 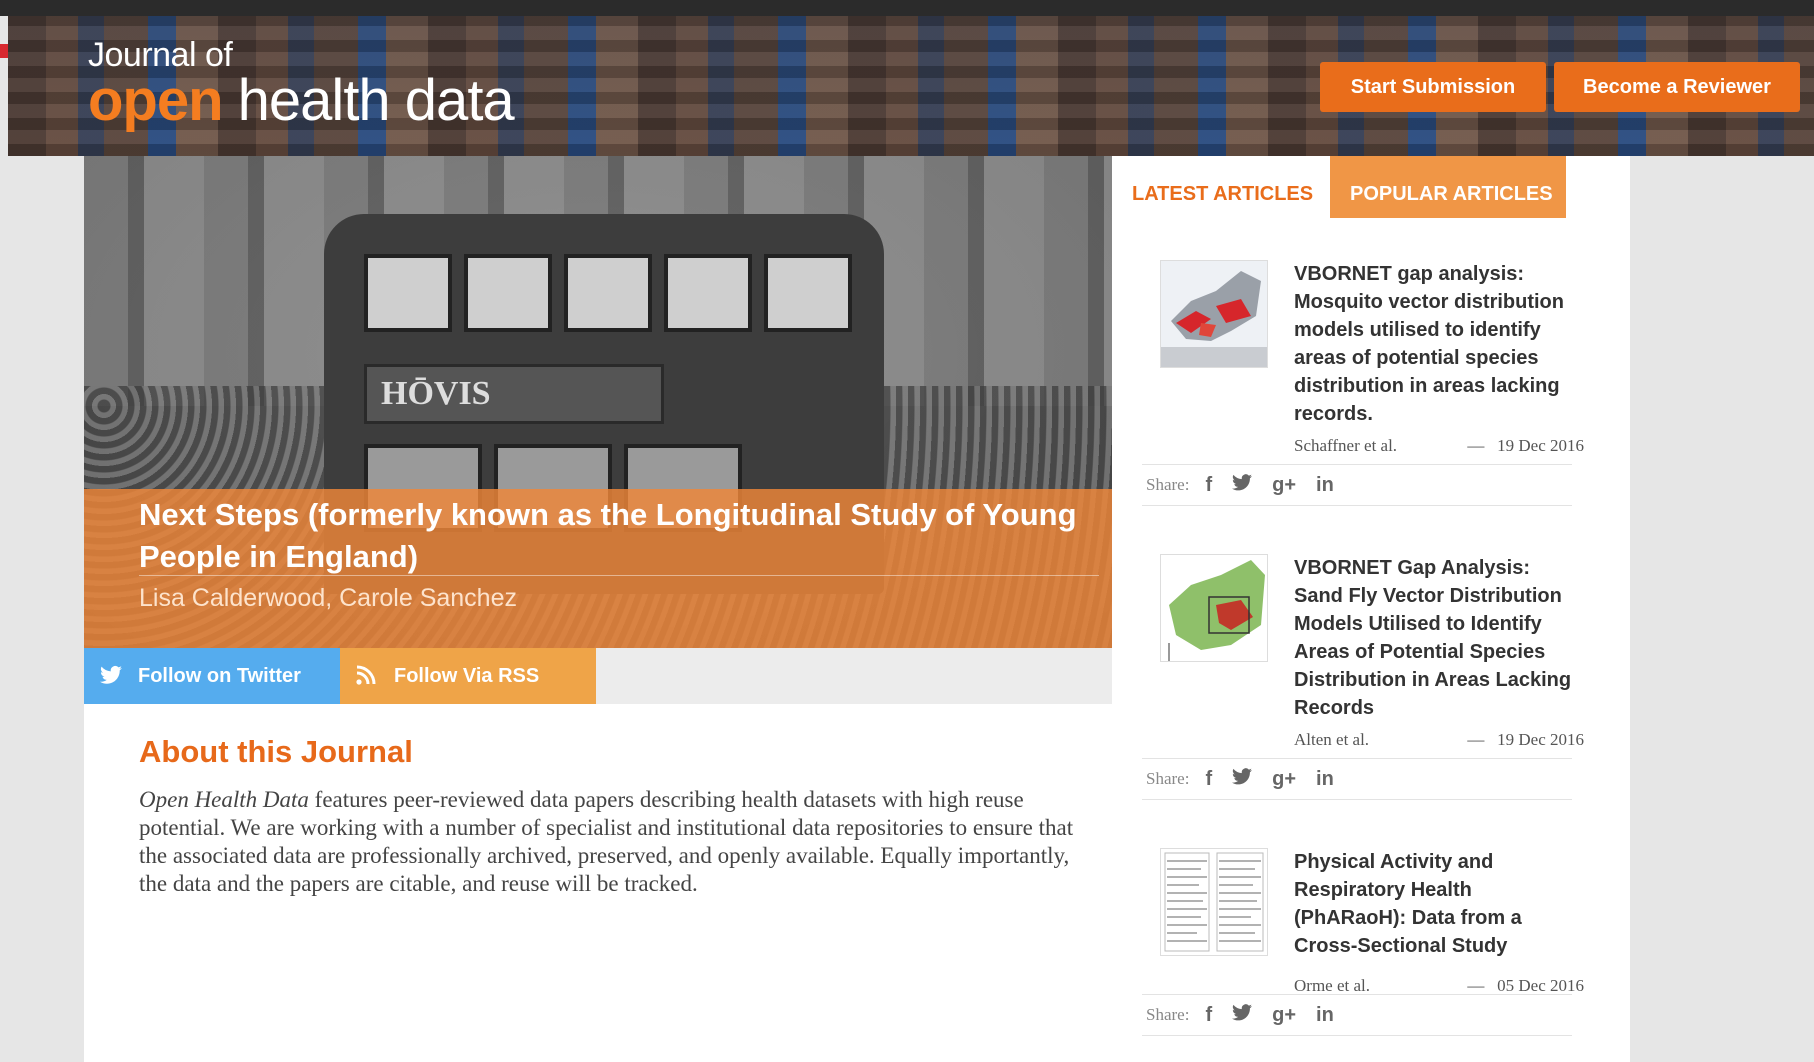 I want to click on journal-name: Open Health Data, so click(x=224, y=799).